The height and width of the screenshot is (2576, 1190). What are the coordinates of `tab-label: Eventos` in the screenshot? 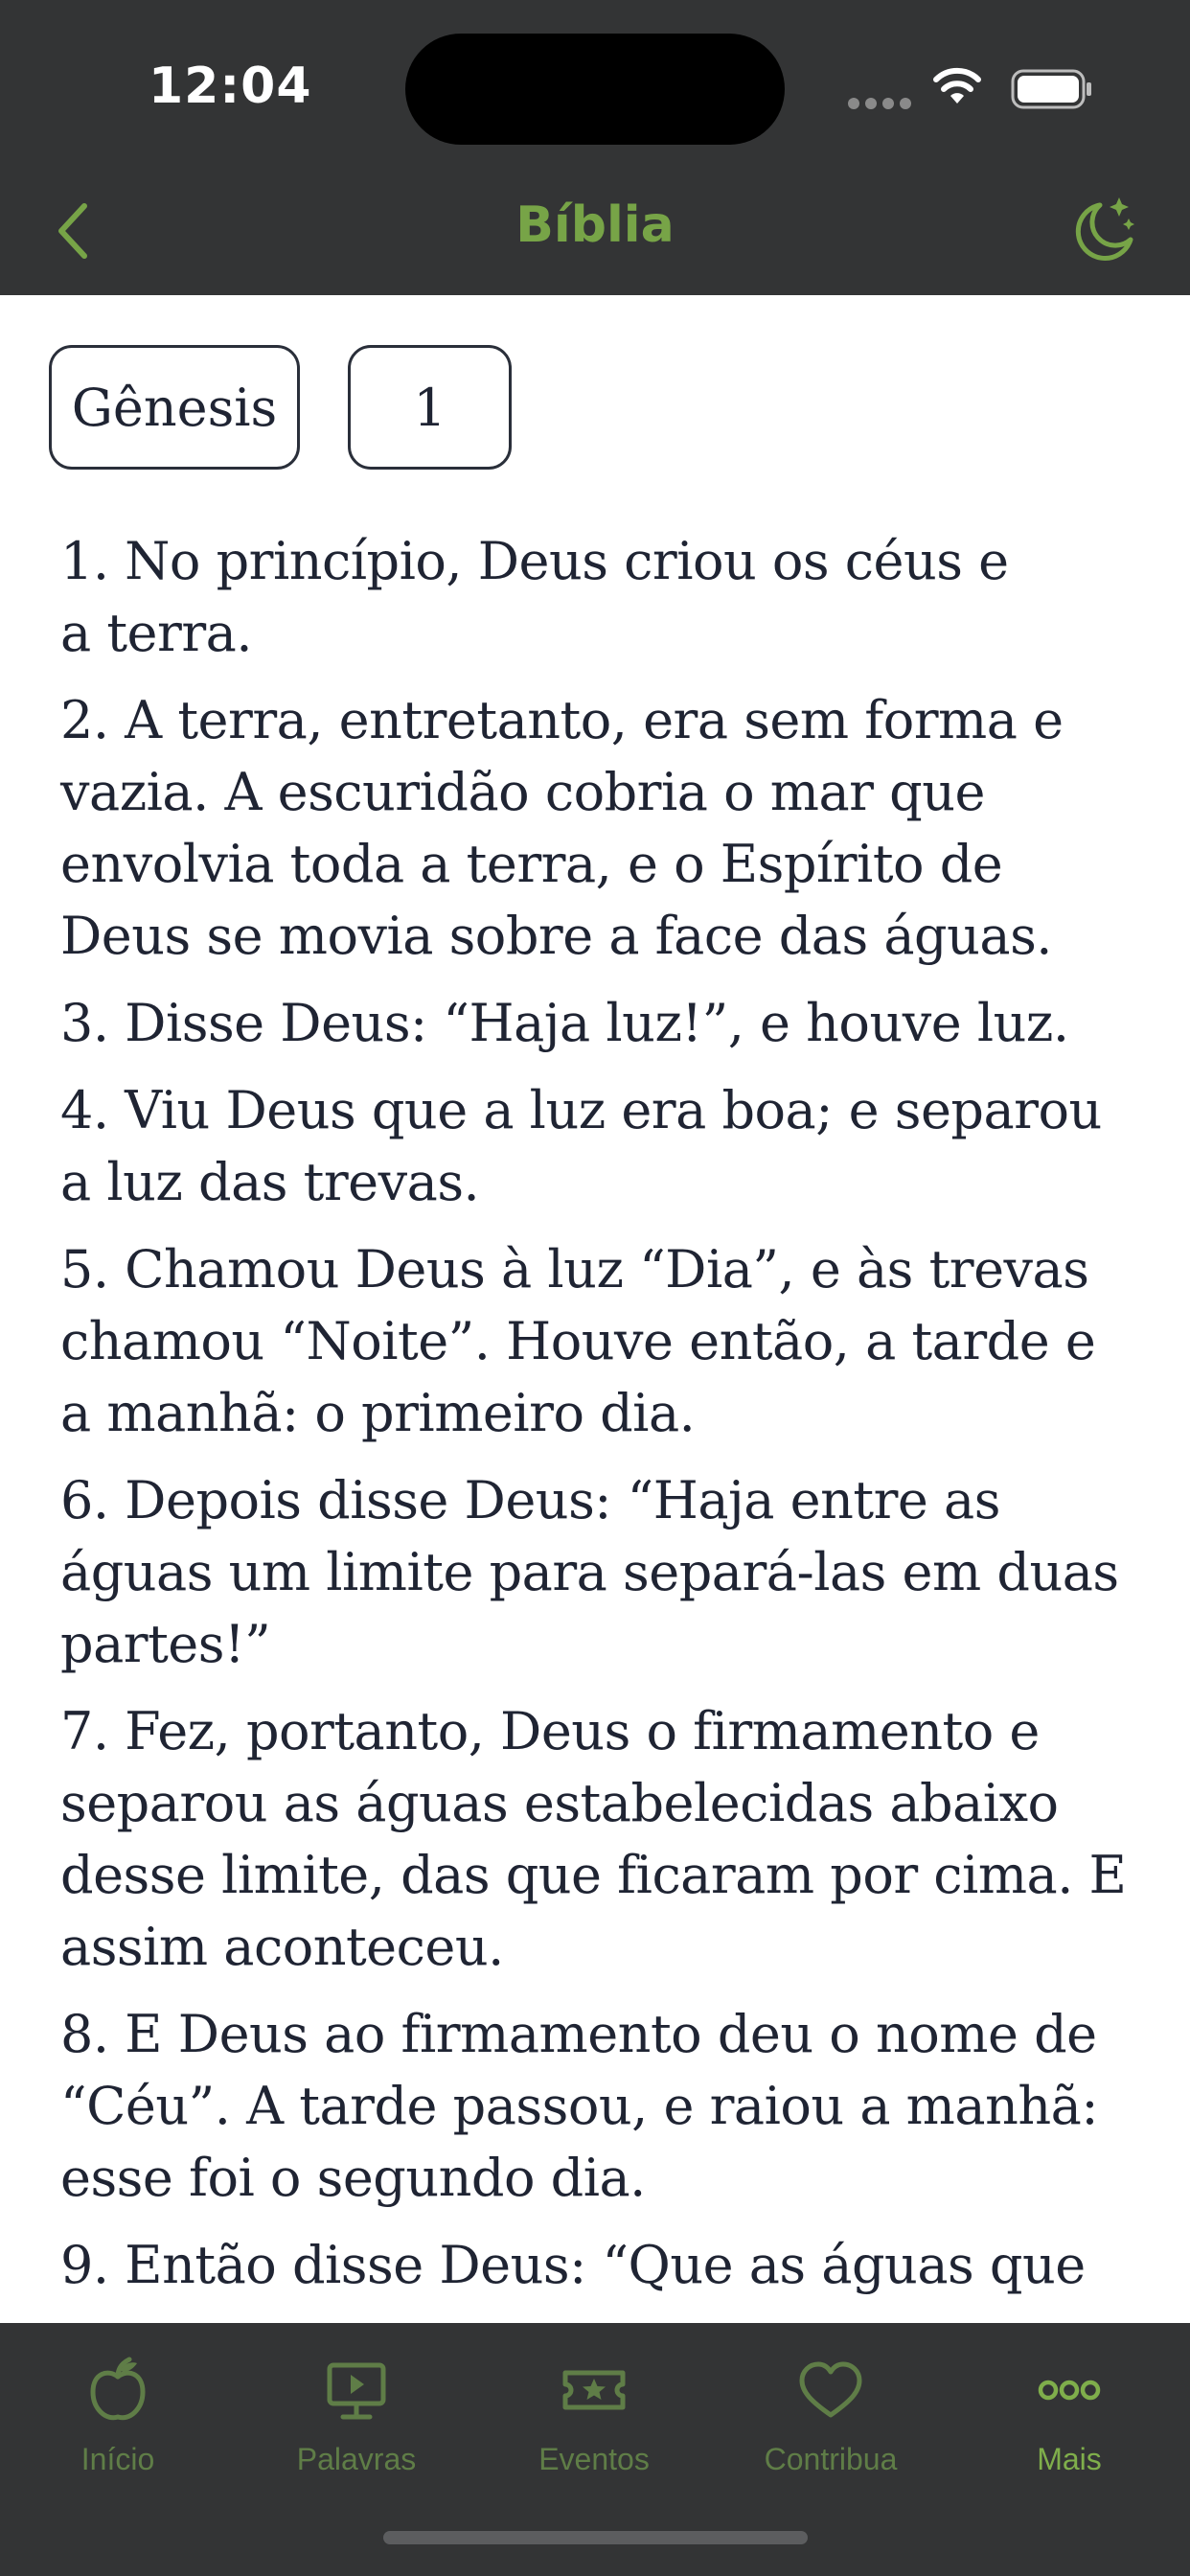 It's located at (594, 2459).